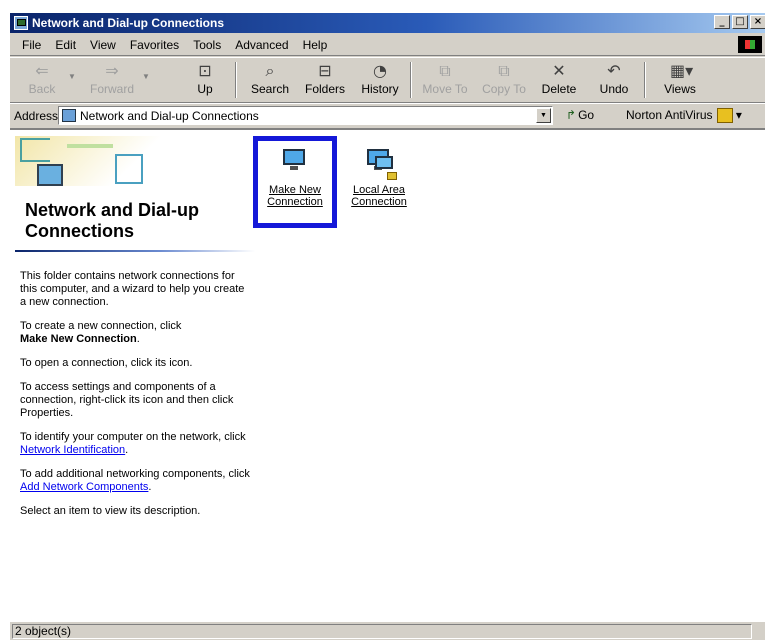 The image size is (765, 640). What do you see at coordinates (614, 89) in the screenshot?
I see `undo-label: Undo` at bounding box center [614, 89].